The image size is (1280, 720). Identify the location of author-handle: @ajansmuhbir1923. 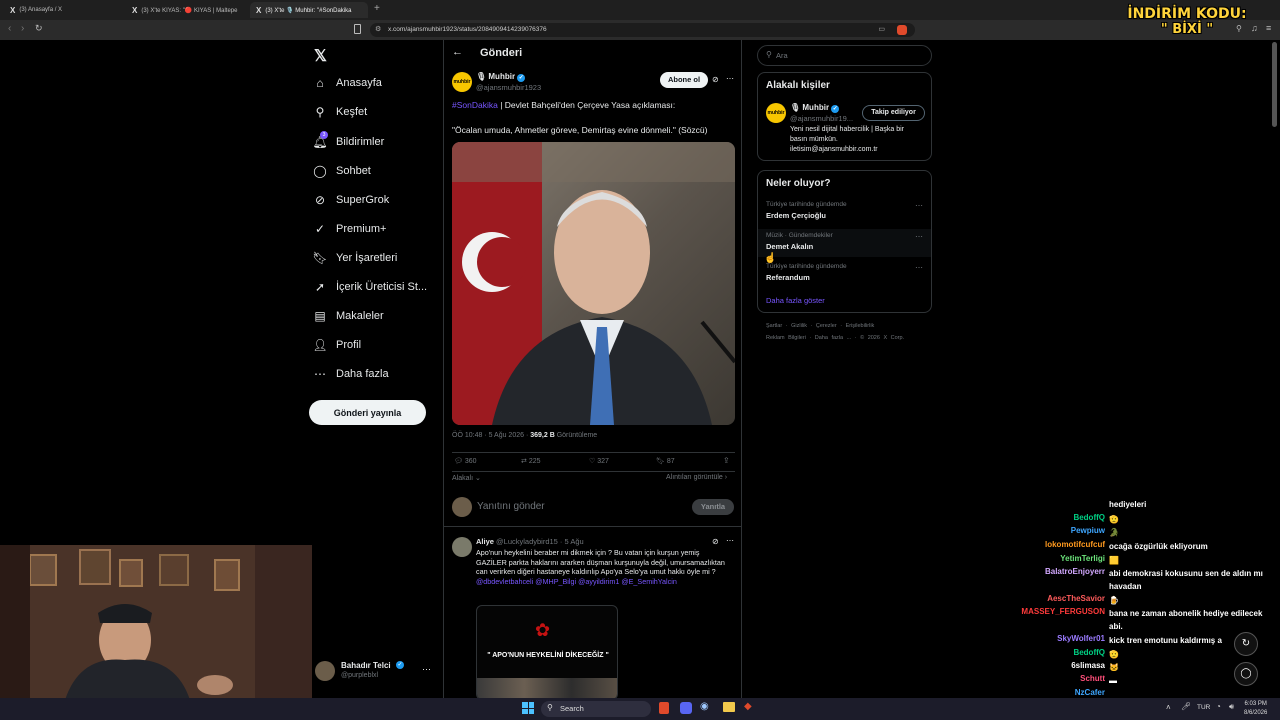
(508, 87).